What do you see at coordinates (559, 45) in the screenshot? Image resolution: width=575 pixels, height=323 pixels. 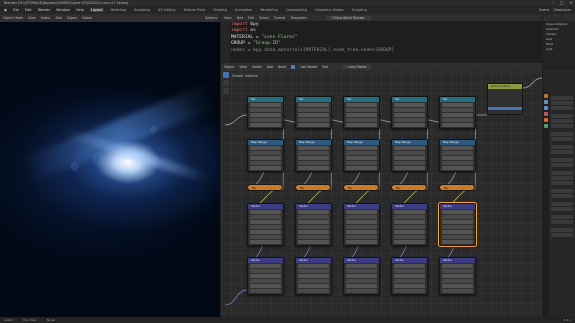 I see `outliner-item: Plane` at bounding box center [559, 45].